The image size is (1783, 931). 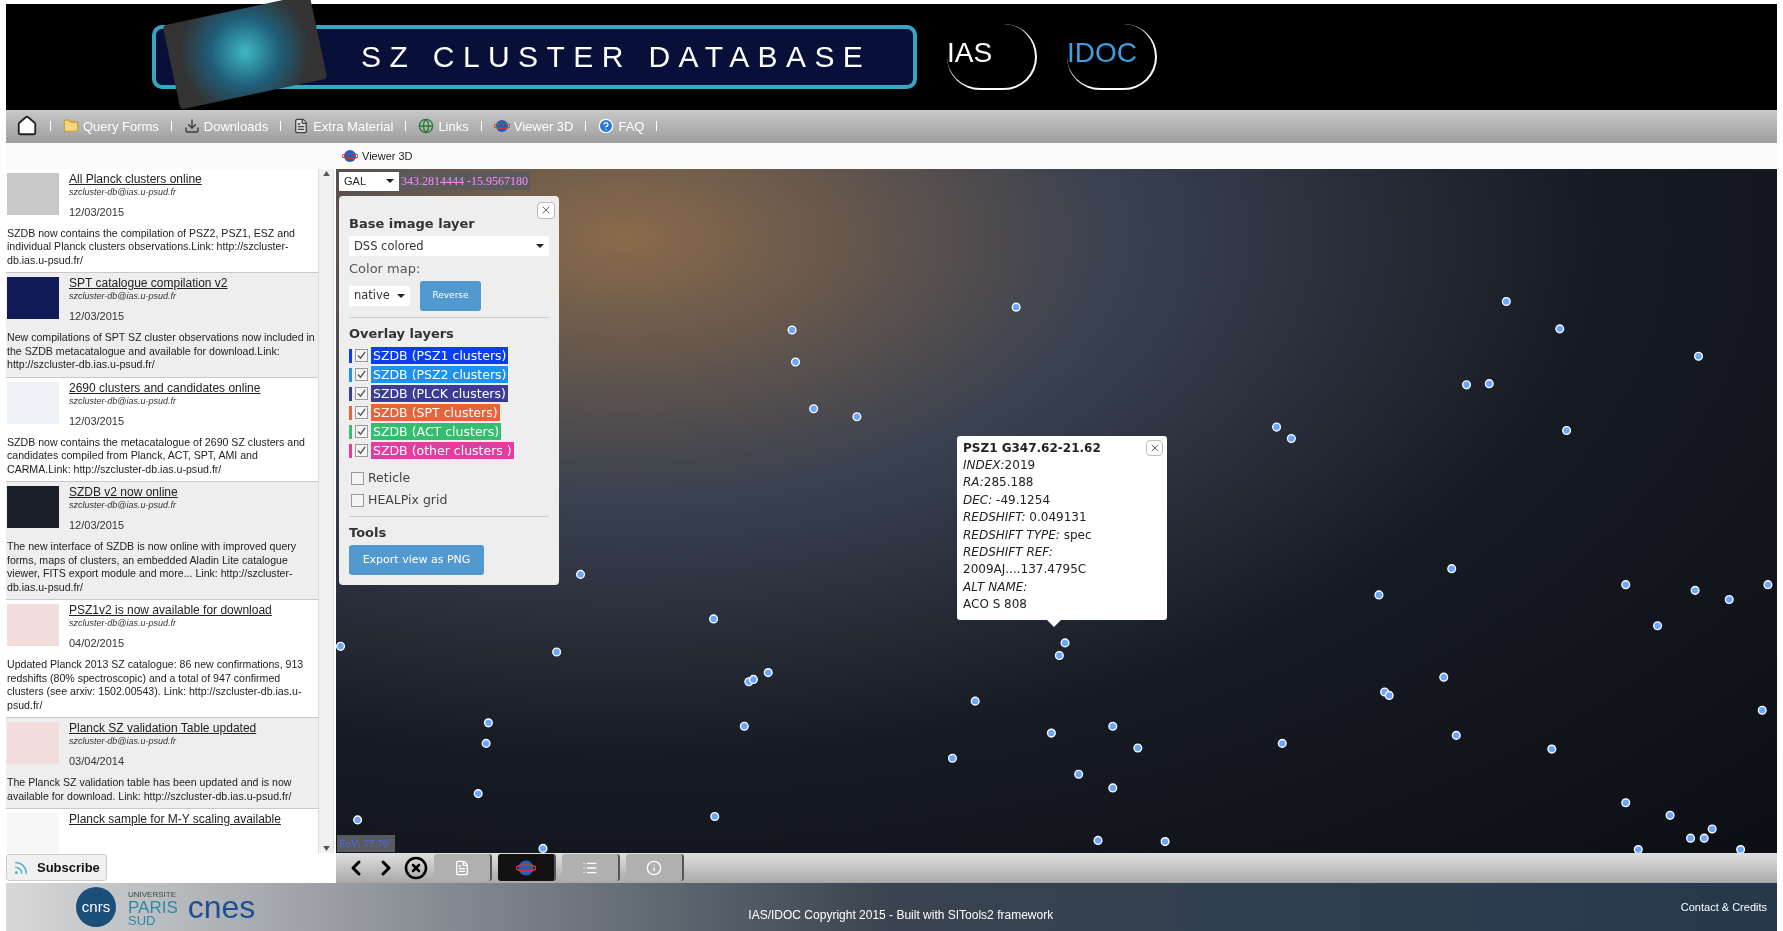 What do you see at coordinates (440, 356) in the screenshot?
I see `overlay-layer-label: SZDB (PSZ1 clusters)` at bounding box center [440, 356].